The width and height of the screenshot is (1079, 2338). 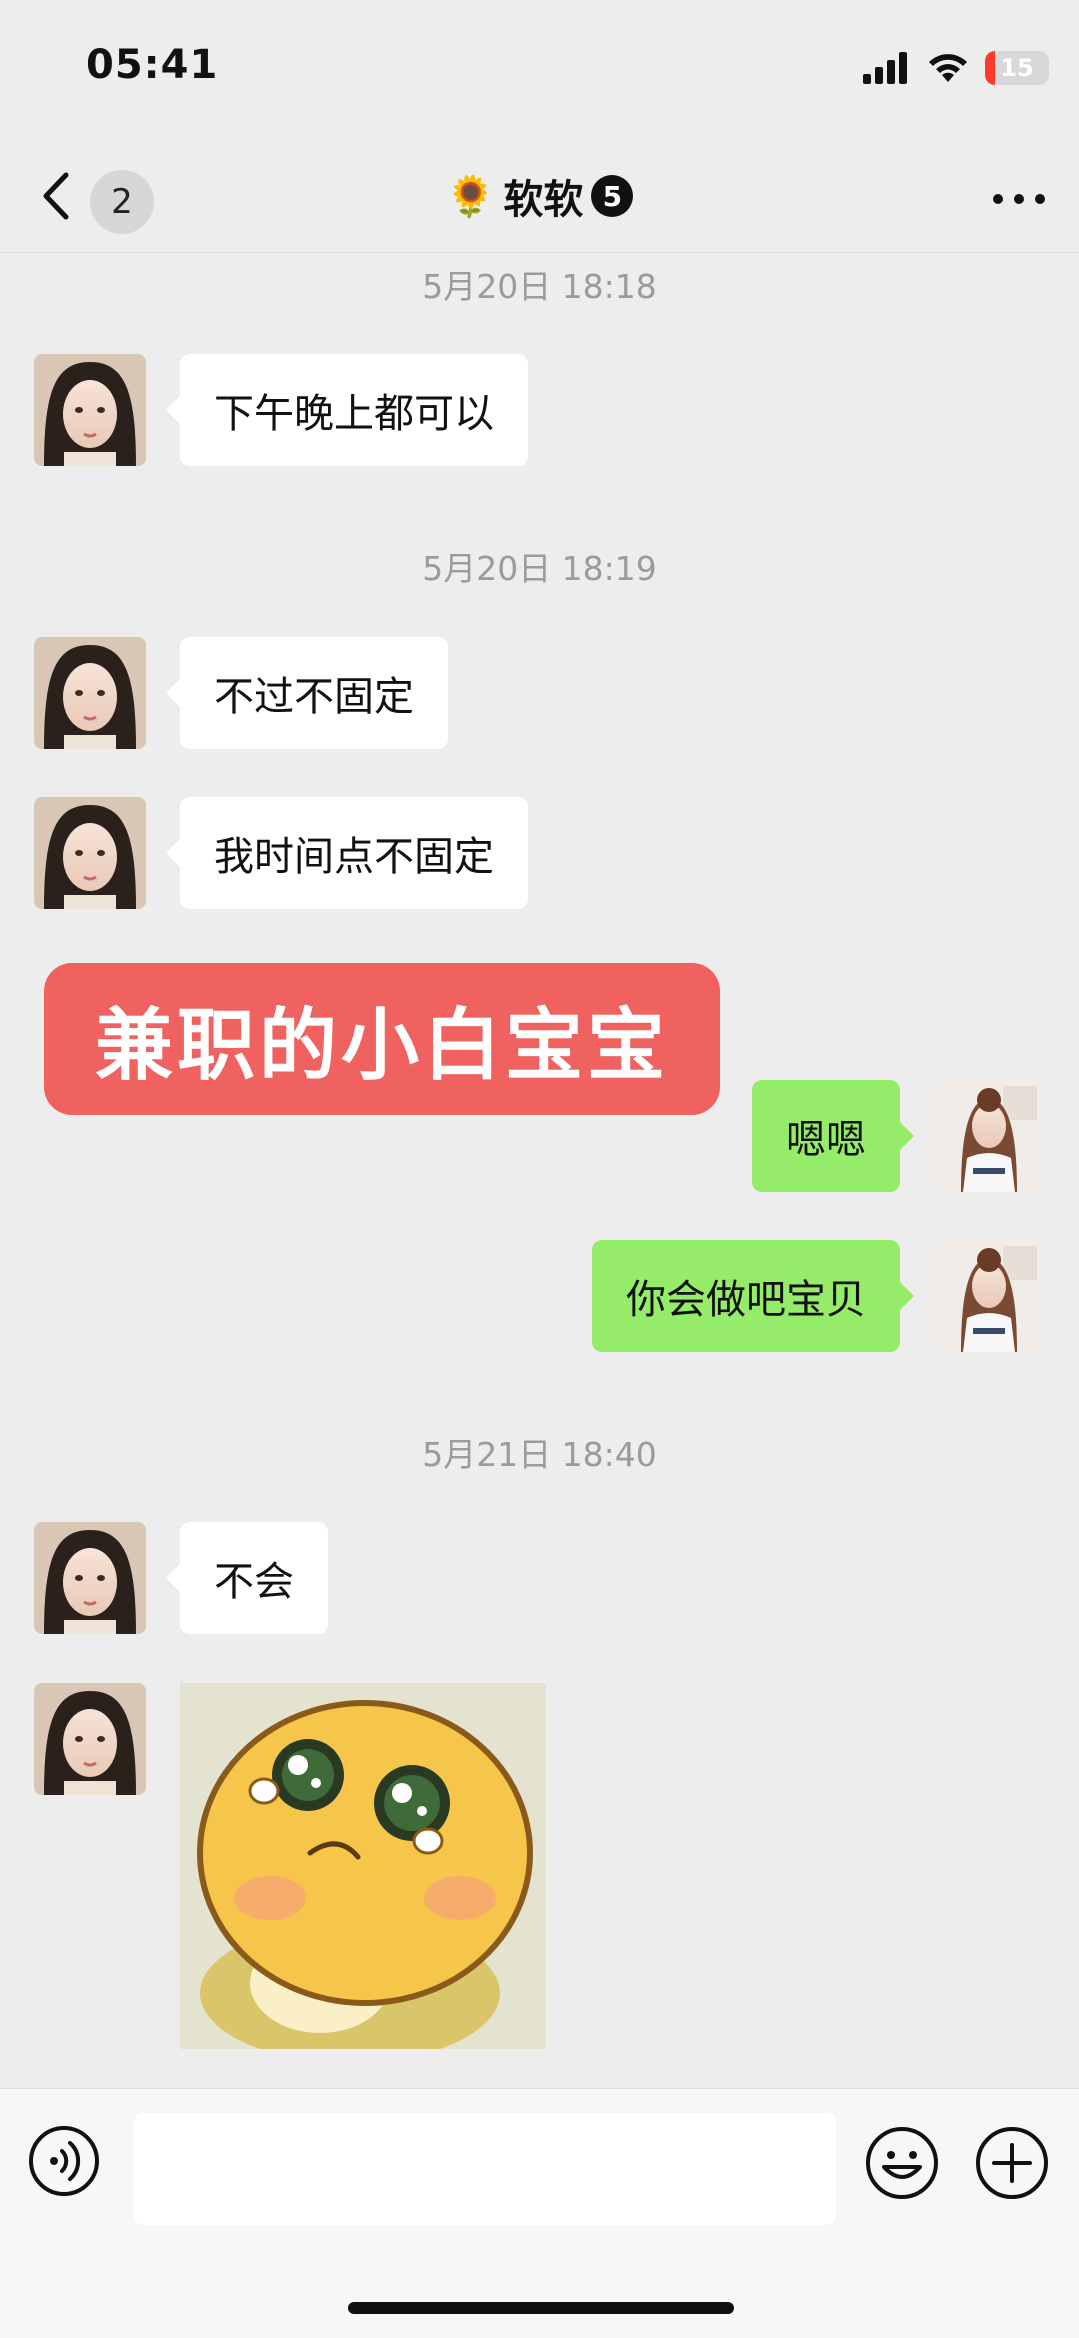 What do you see at coordinates (539, 70) in the screenshot?
I see `status-bar: 05:41 15` at bounding box center [539, 70].